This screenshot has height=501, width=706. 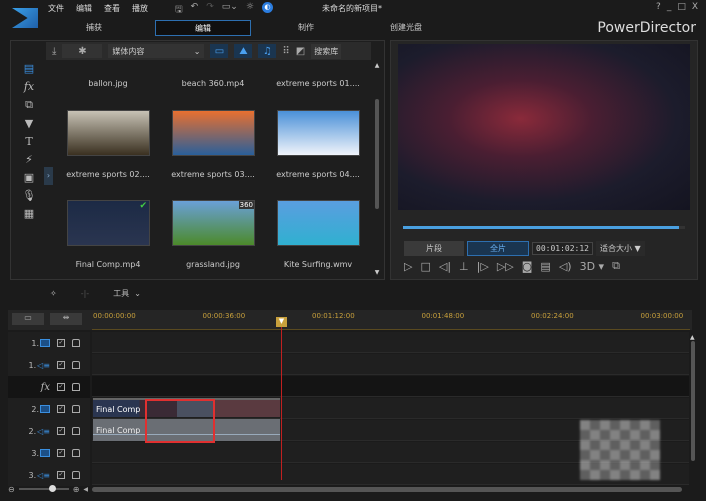 I want to click on grid-view-icon: ⠿, so click(x=285, y=51).